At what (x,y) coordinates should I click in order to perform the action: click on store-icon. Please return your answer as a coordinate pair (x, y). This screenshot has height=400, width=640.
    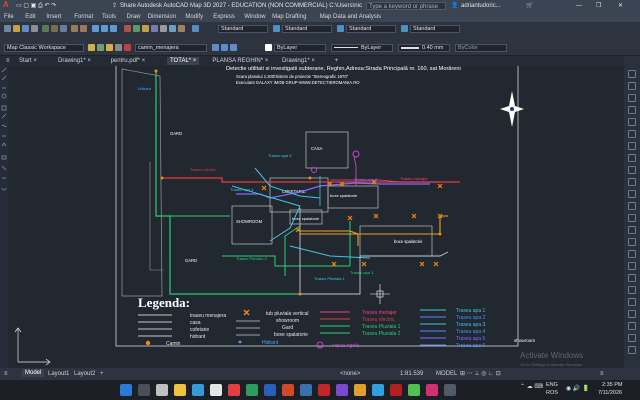
    Looking at the image, I should click on (216, 390).